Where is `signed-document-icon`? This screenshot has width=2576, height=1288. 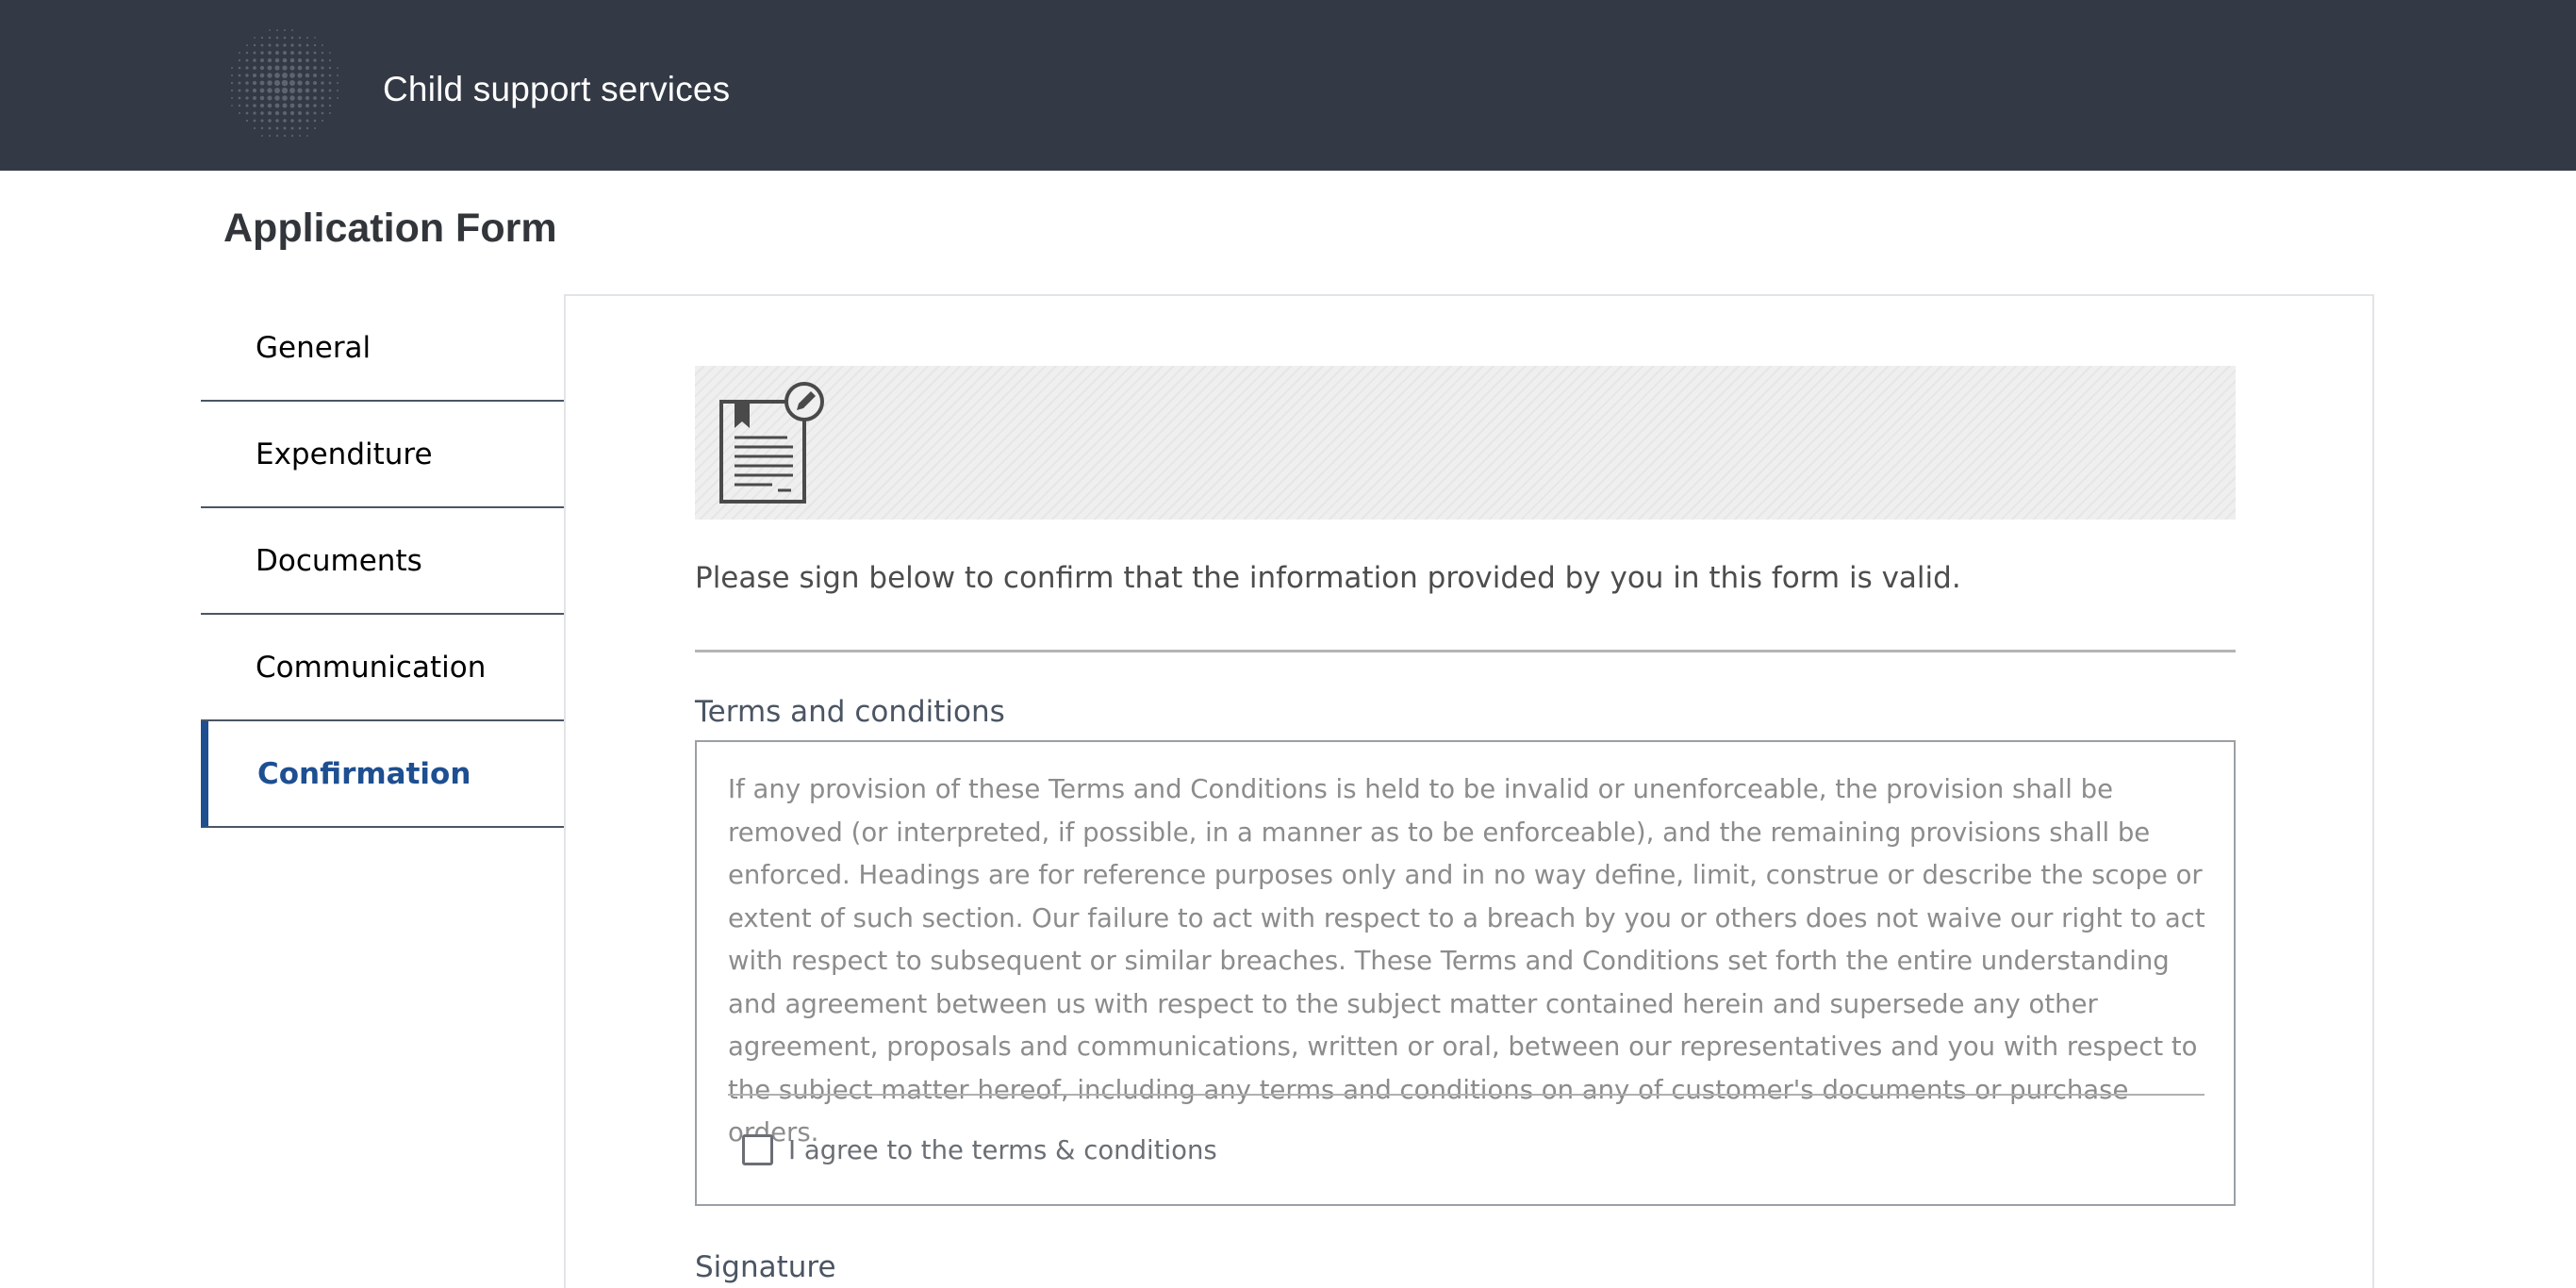 signed-document-icon is located at coordinates (771, 443).